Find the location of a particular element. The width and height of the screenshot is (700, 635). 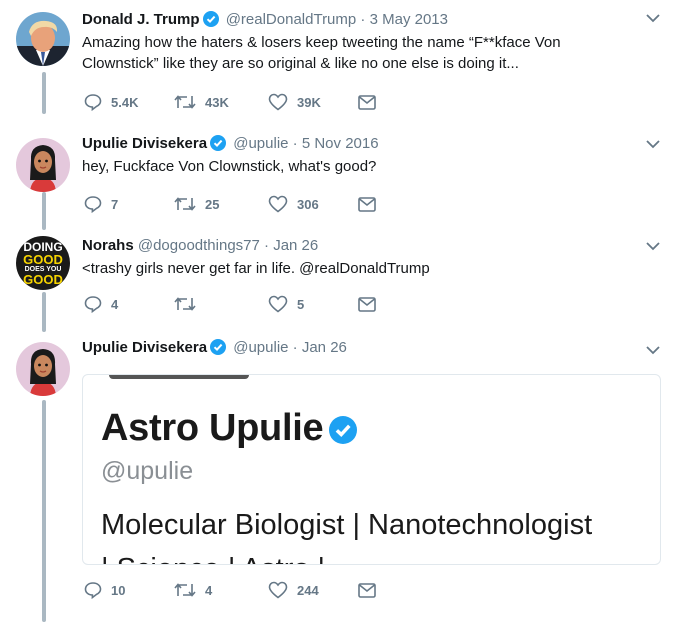

like-count: 306 is located at coordinates (308, 204).